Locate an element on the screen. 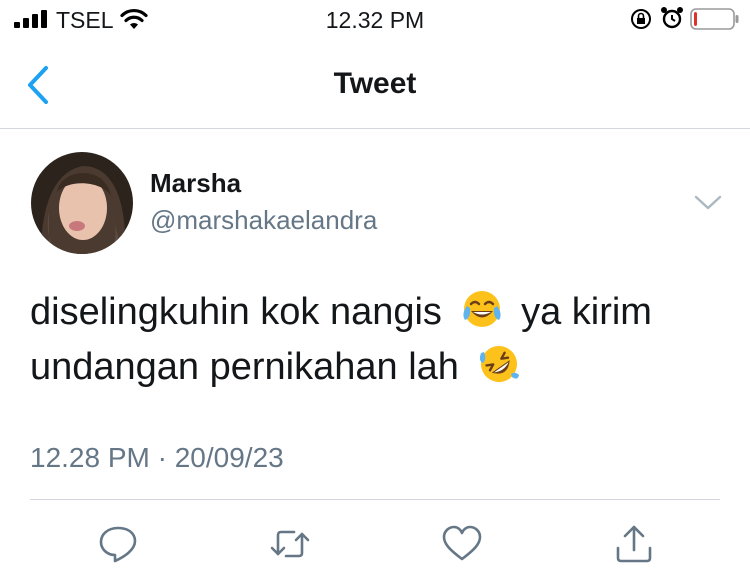 This screenshot has height=582, width=750. author-handle: @marshakaelandra is located at coordinates (263, 220).